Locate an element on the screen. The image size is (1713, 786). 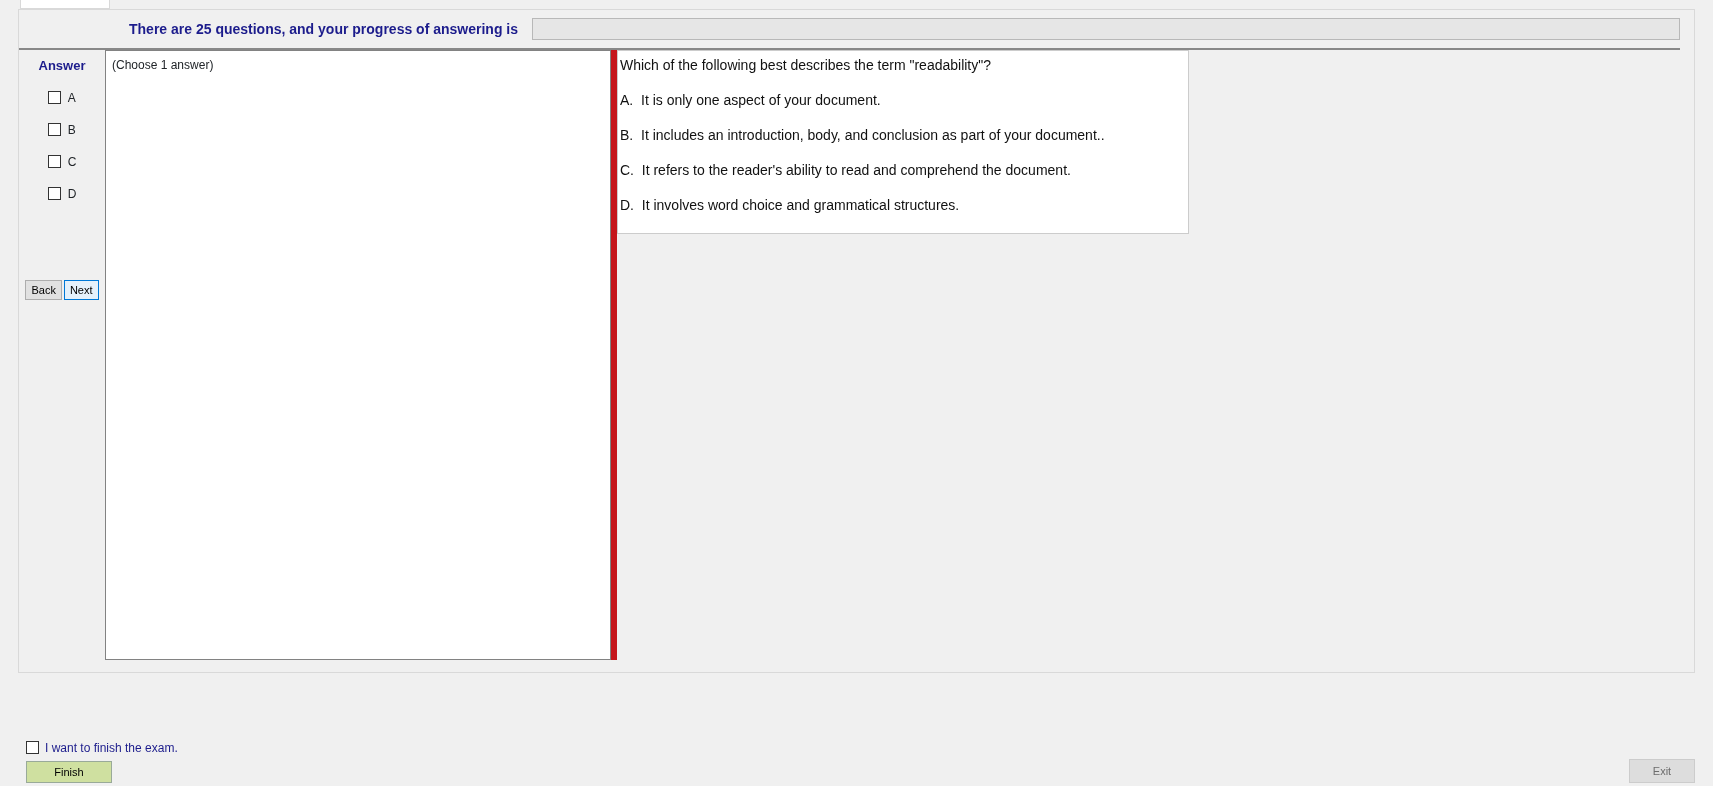
nav-button: Next is located at coordinates (81, 289).